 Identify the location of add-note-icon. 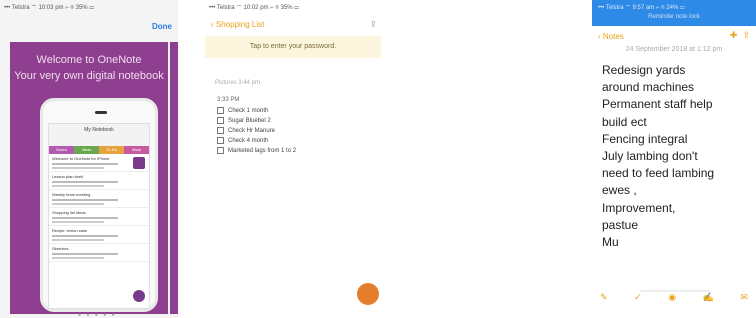
(139, 296).